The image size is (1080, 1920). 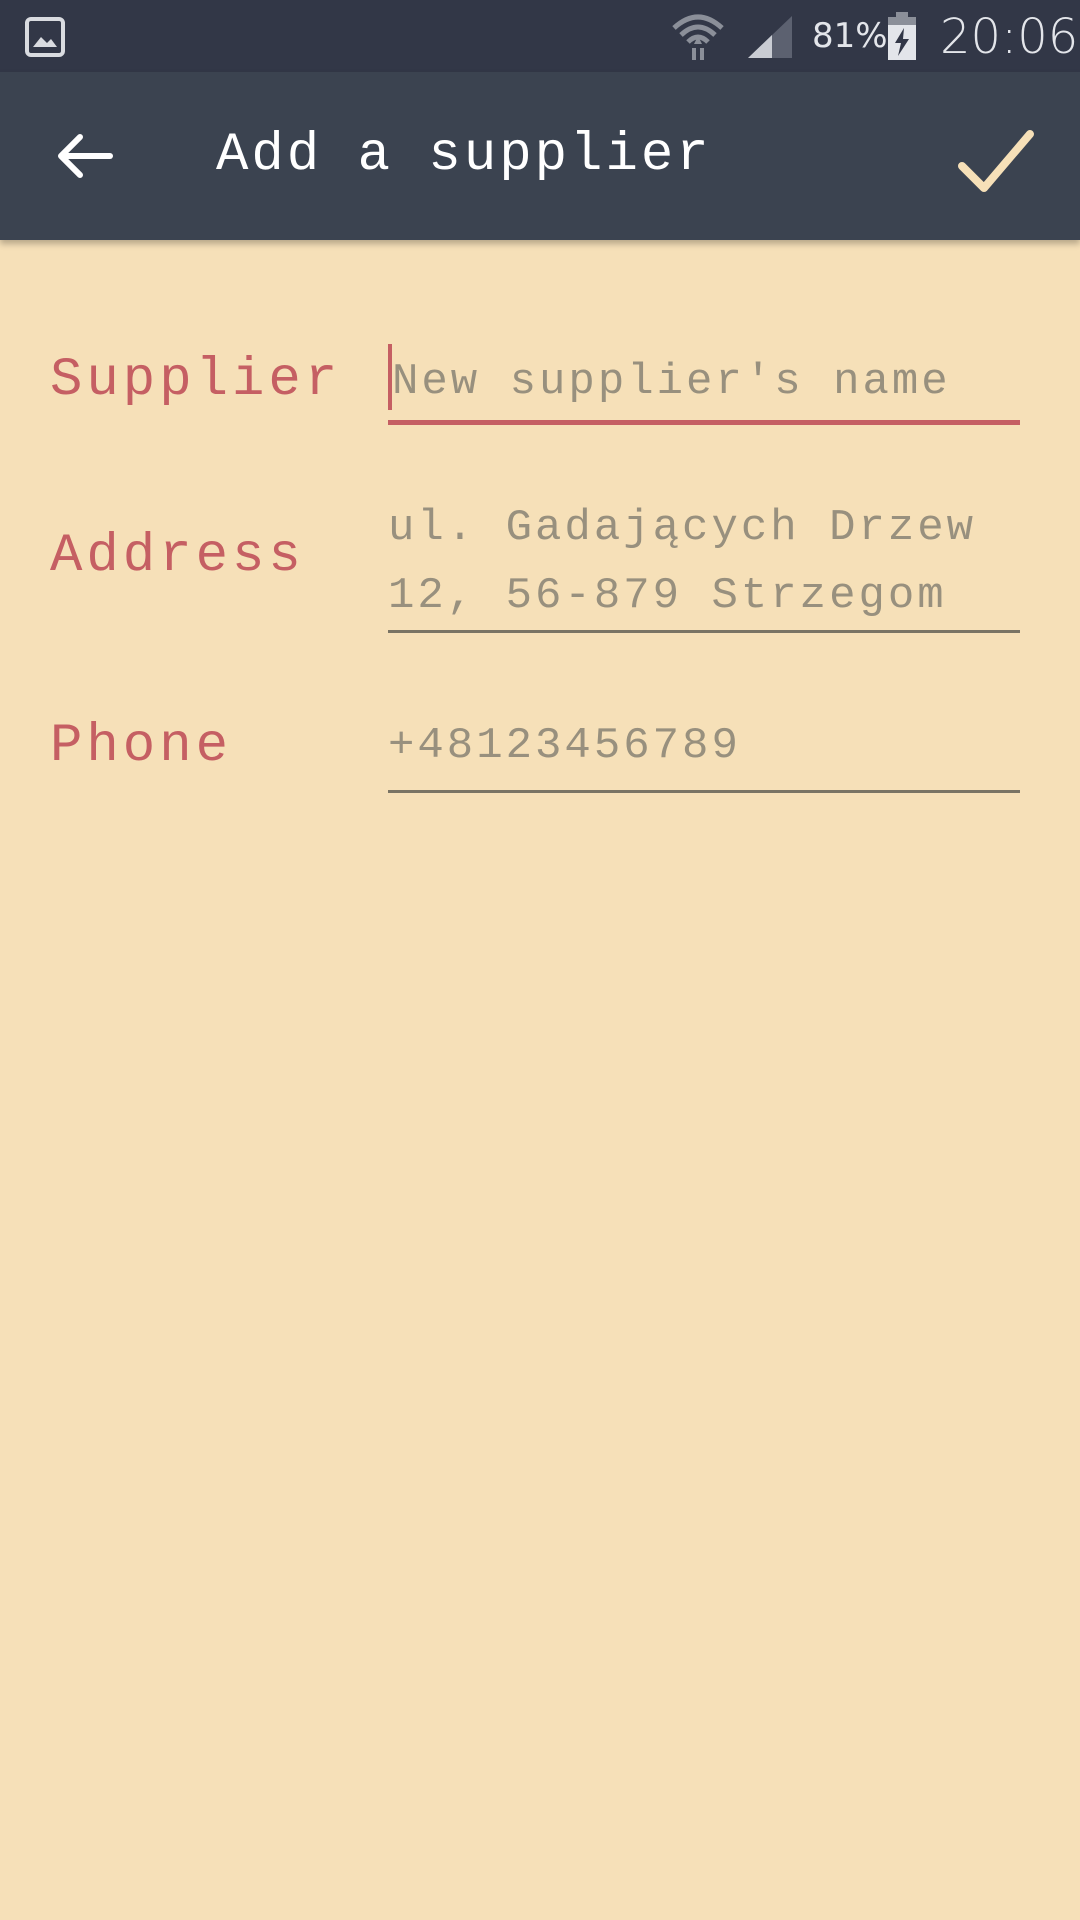 I want to click on address-input: ul. Gadających Drzew 12, 56-879 Strzegom, so click(x=704, y=562).